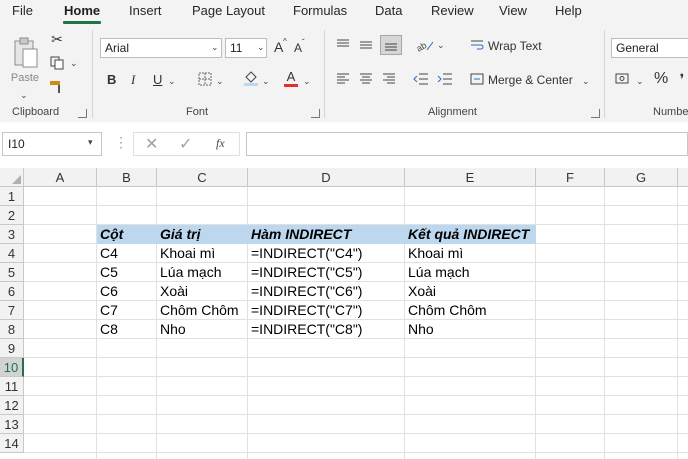 This screenshot has height=459, width=688. What do you see at coordinates (266, 81) in the screenshot?
I see `fill-color-dropdown-icon: ⌄` at bounding box center [266, 81].